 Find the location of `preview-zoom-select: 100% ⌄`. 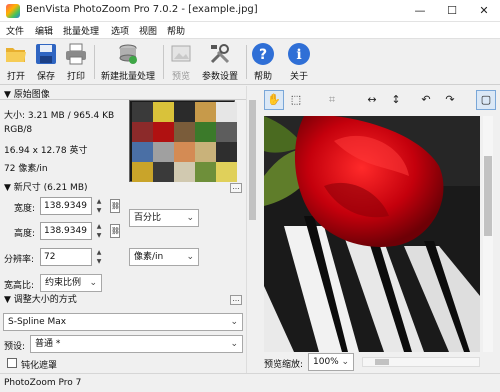

preview-zoom-select: 100% ⌄ is located at coordinates (331, 362).